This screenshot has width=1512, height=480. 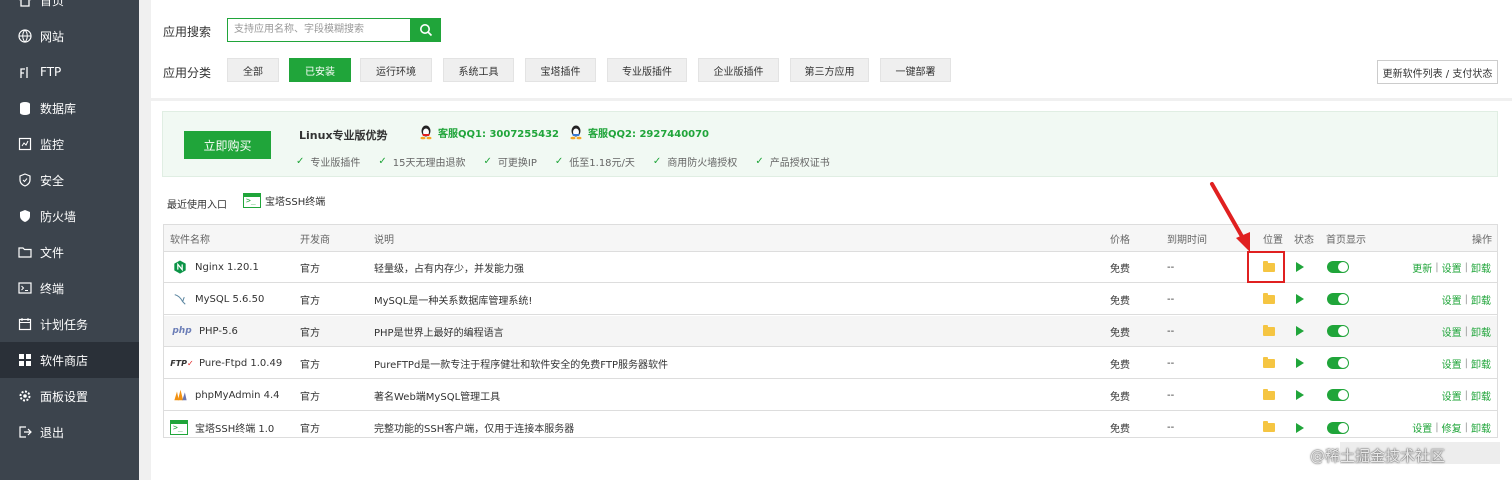 I want to click on sidebar-item-firewall: 防火墙, so click(x=69, y=216).